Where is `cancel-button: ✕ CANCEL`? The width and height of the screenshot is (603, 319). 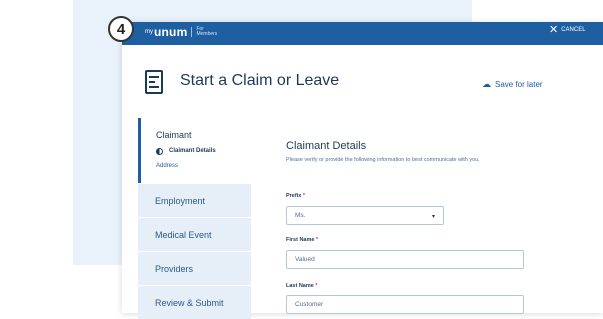
cancel-button: ✕ CANCEL is located at coordinates (567, 30).